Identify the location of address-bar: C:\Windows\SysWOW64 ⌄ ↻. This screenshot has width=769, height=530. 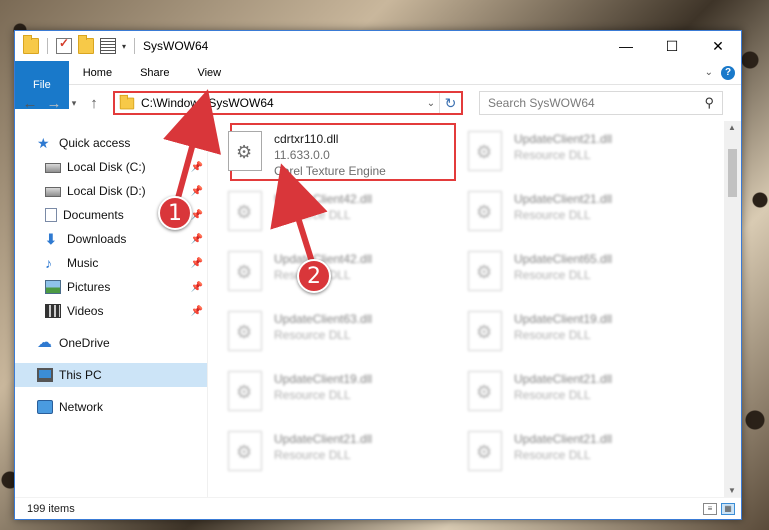
(288, 103).